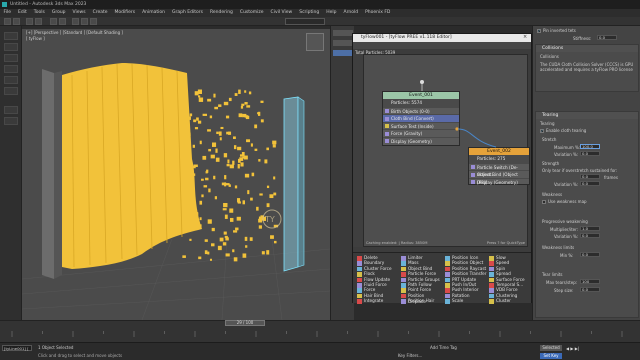 The width and height of the screenshot is (640, 360). What do you see at coordinates (16, 21) in the screenshot?
I see `redo-icon` at bounding box center [16, 21].